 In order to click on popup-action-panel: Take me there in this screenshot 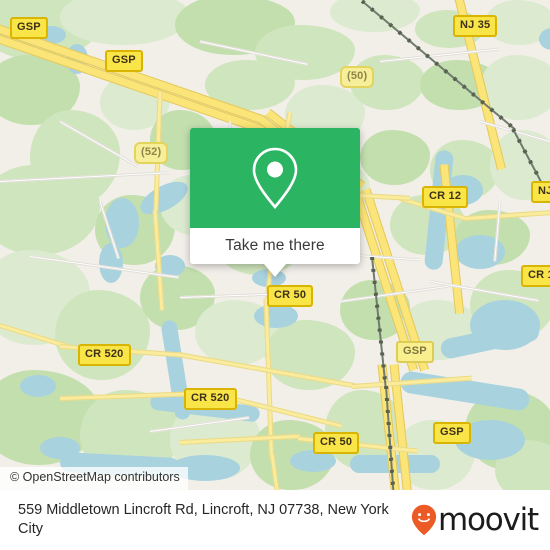, I will do `click(275, 246)`.